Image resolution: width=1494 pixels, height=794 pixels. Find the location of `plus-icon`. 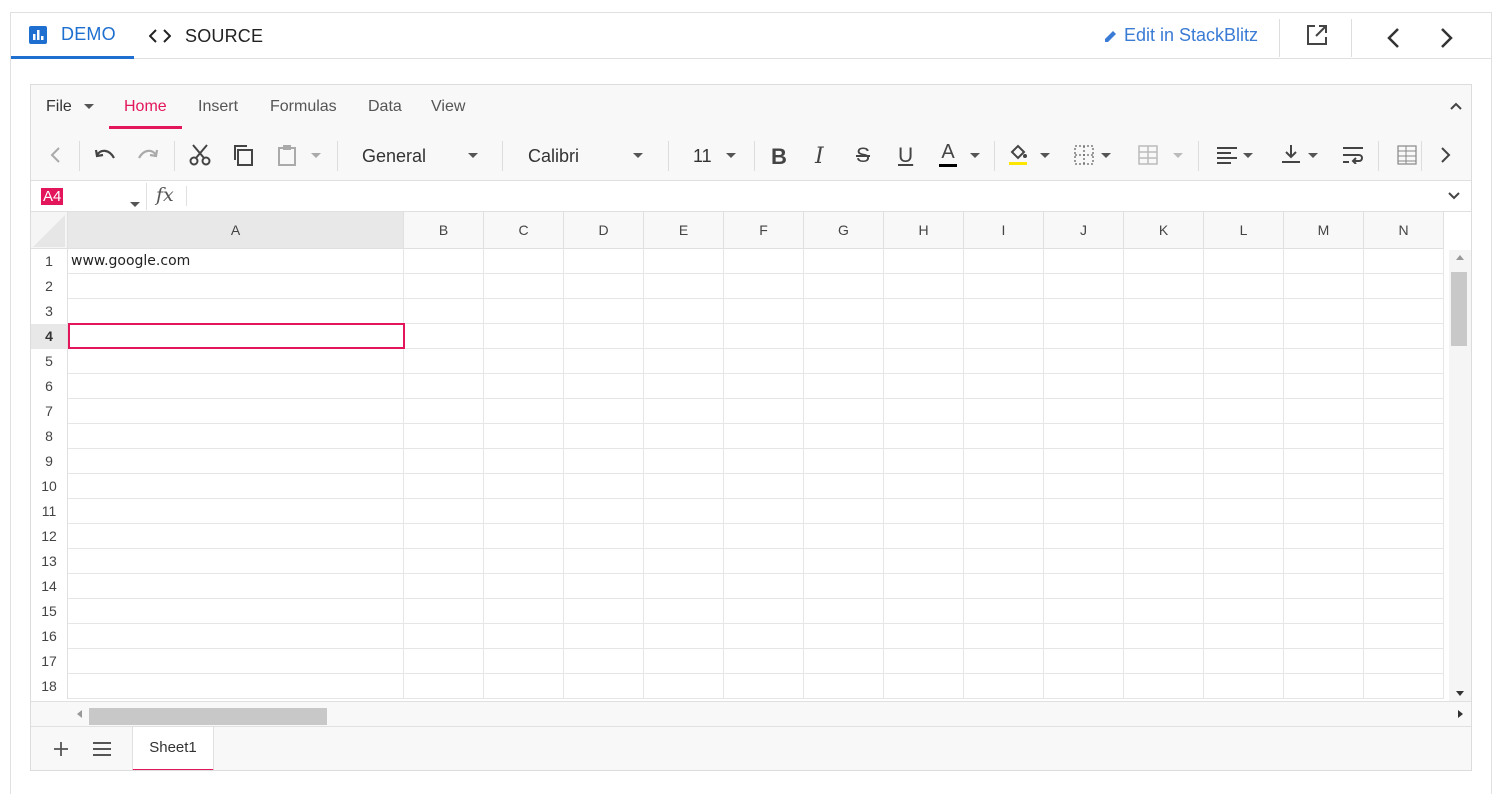

plus-icon is located at coordinates (61, 751).